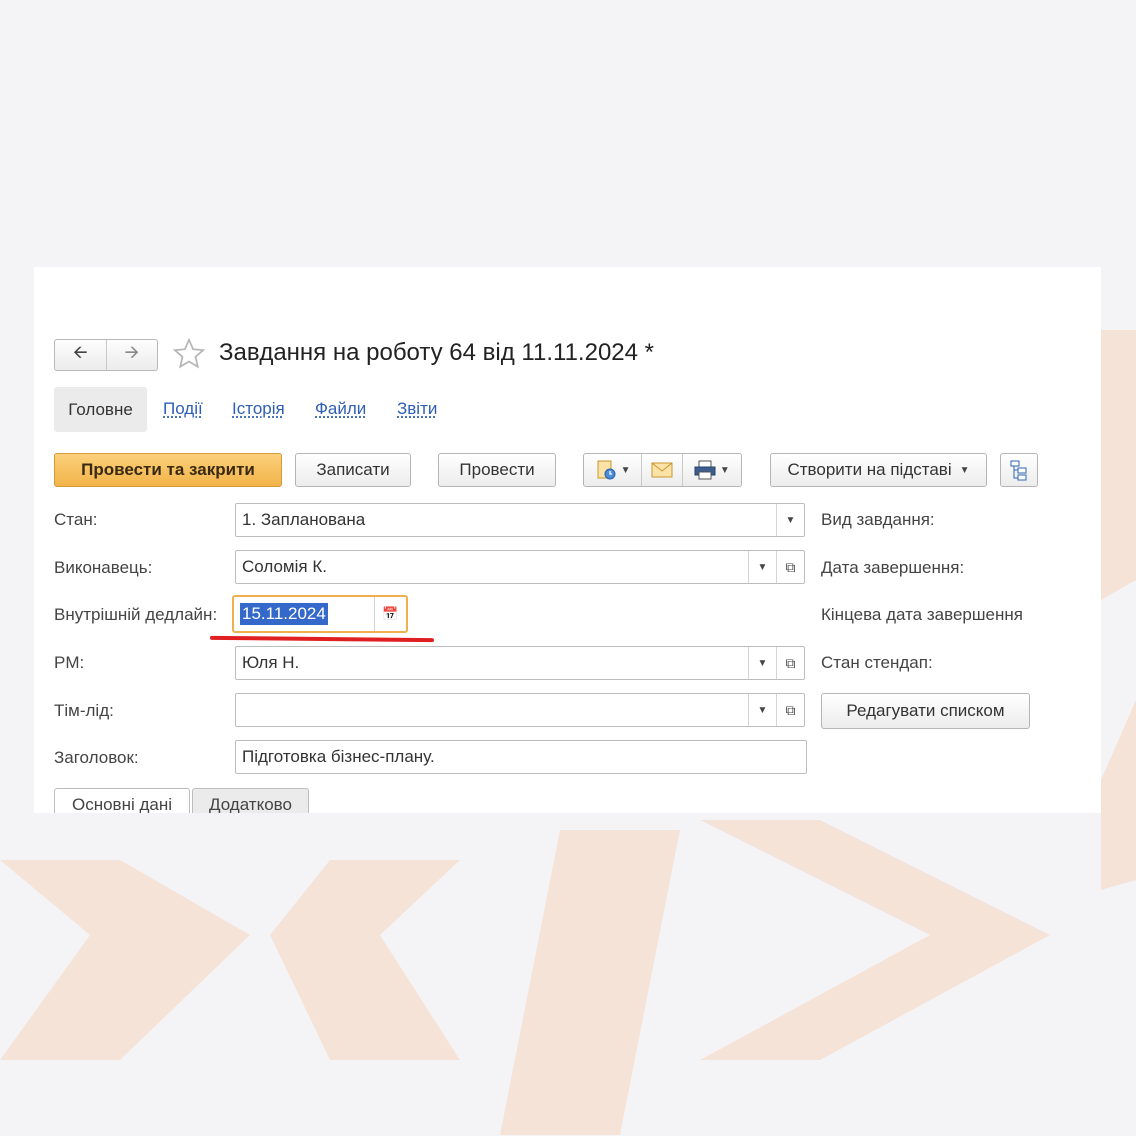 This screenshot has height=1136, width=1136. I want to click on mail-icon, so click(662, 470).